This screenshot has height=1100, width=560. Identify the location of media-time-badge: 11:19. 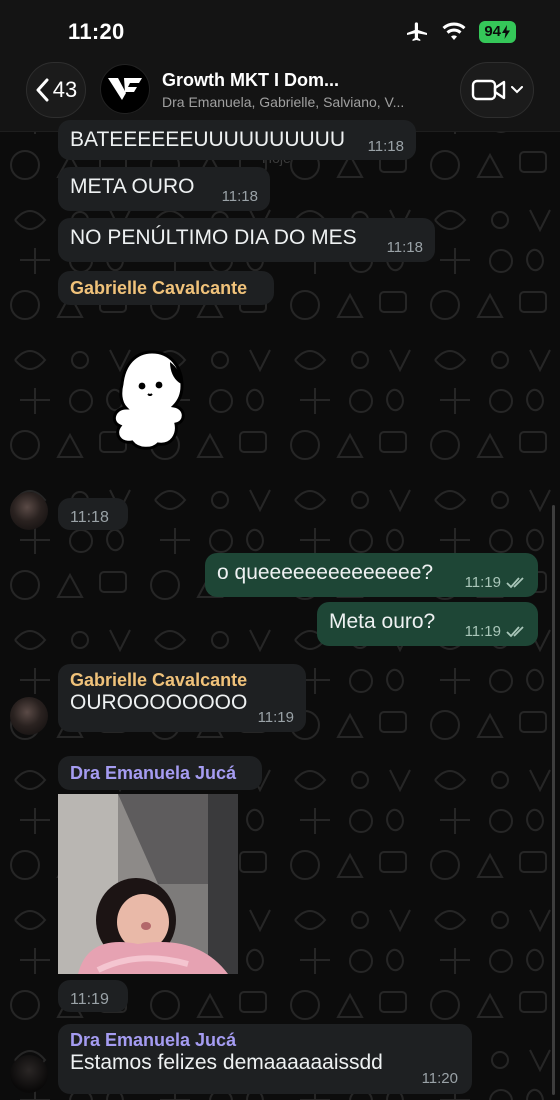
(93, 996).